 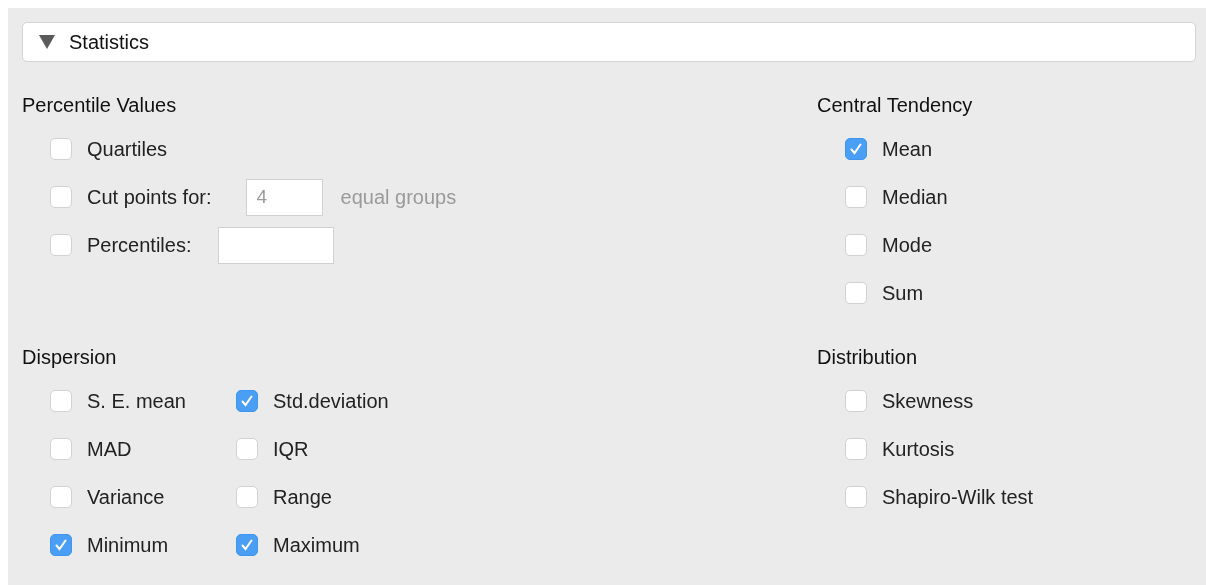 I want to click on checkbox-label: Sum, so click(x=903, y=293).